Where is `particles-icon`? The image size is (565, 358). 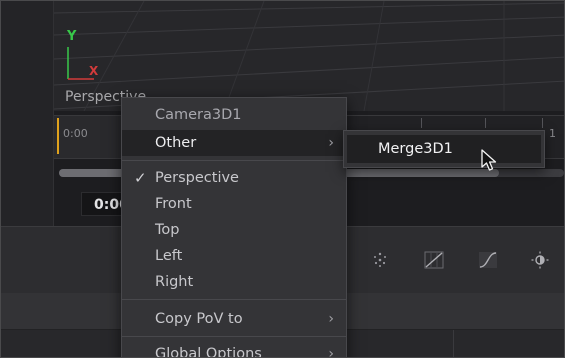 particles-icon is located at coordinates (380, 260).